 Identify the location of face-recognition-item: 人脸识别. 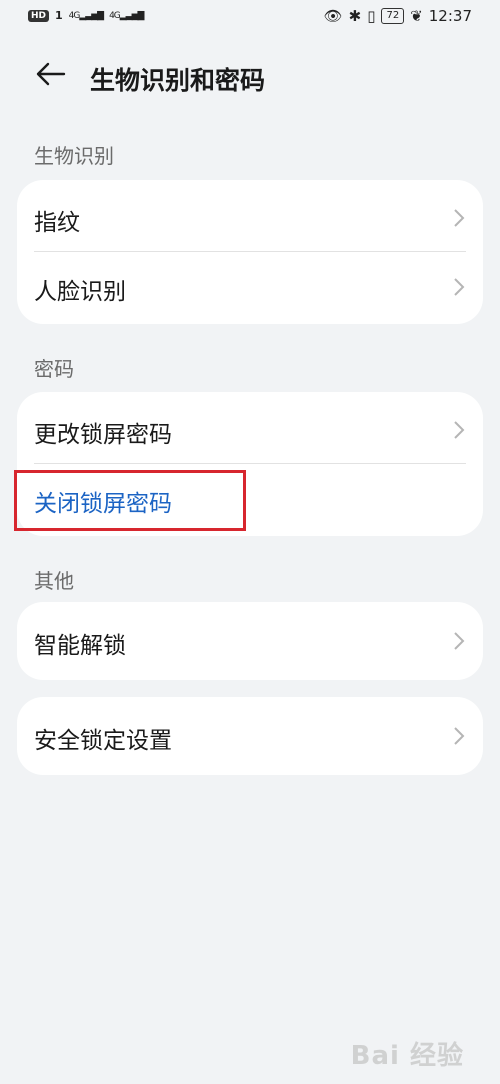
(250, 287).